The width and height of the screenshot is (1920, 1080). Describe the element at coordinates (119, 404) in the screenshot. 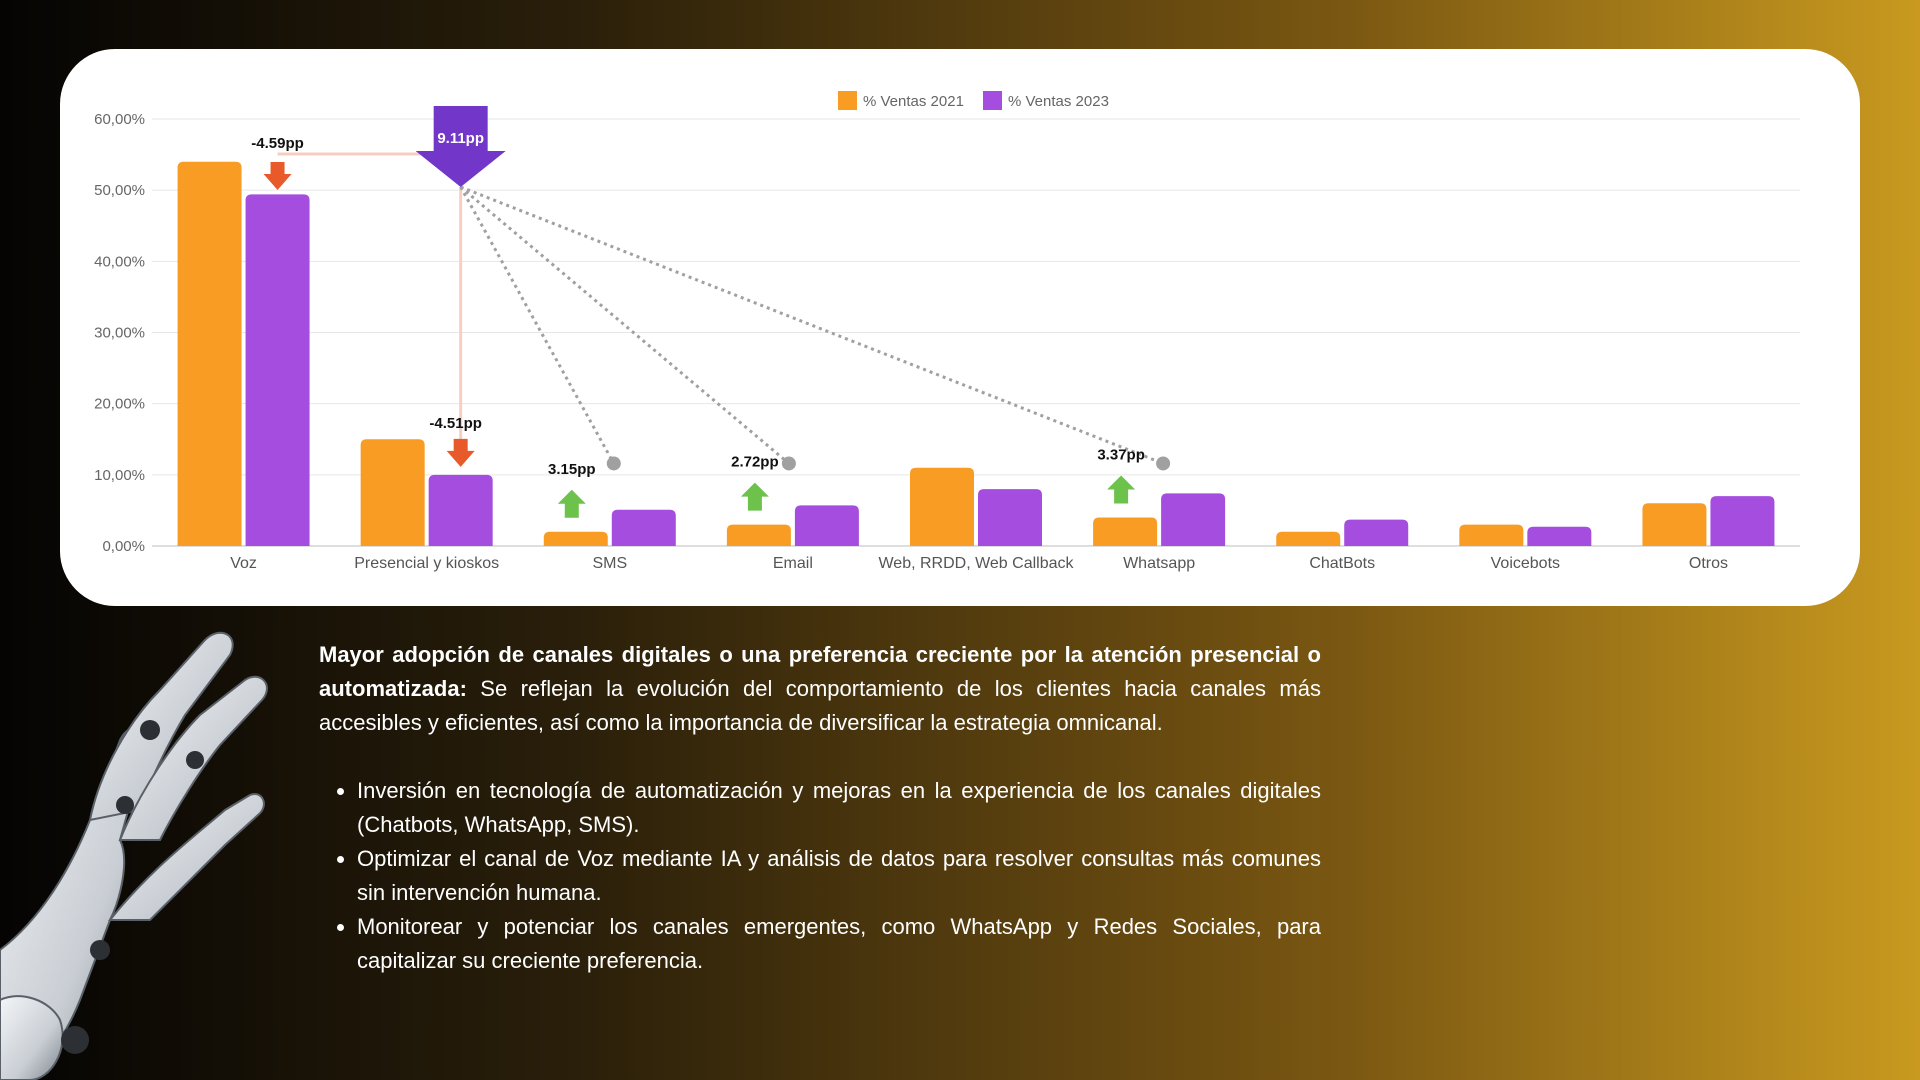

I see `y-tick-label: 20,00%` at that location.